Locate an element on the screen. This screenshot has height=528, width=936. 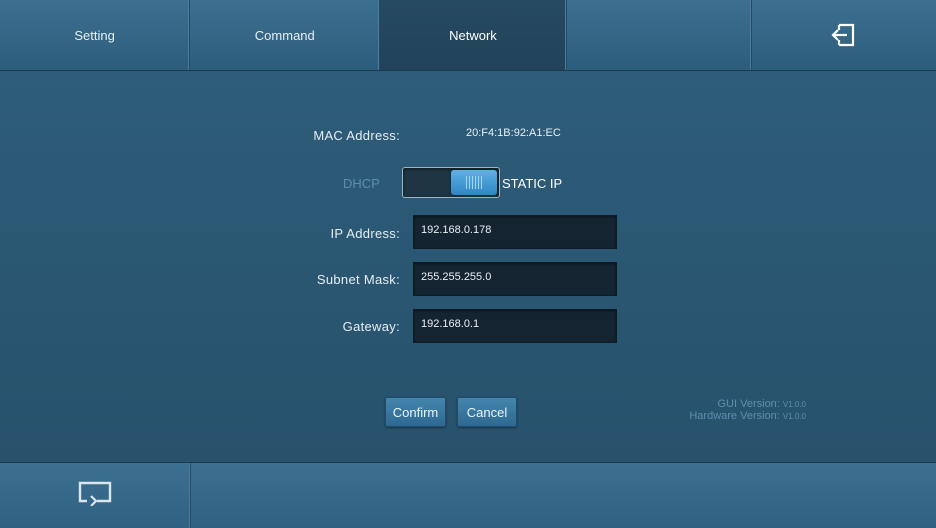
tab-command: Command is located at coordinates (285, 35).